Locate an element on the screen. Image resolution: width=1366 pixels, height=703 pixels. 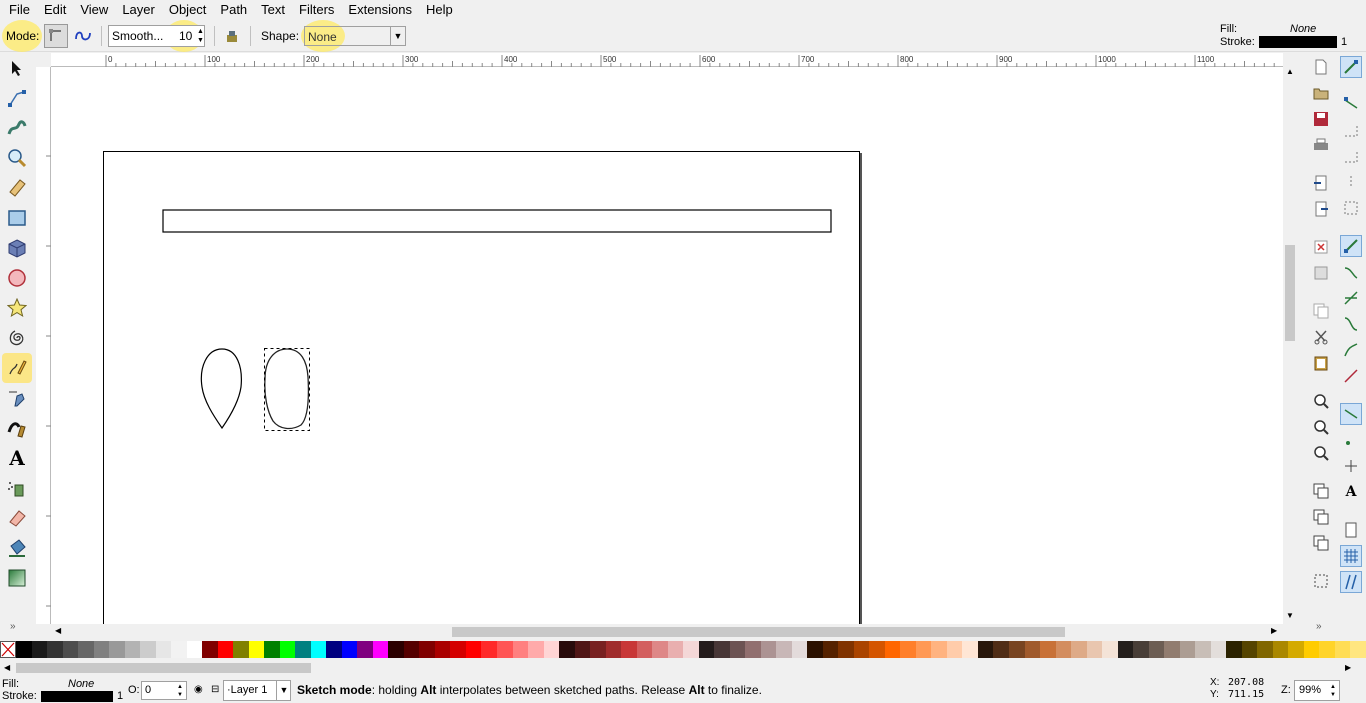
status-stroke-swatch is located at coordinates (77, 696).